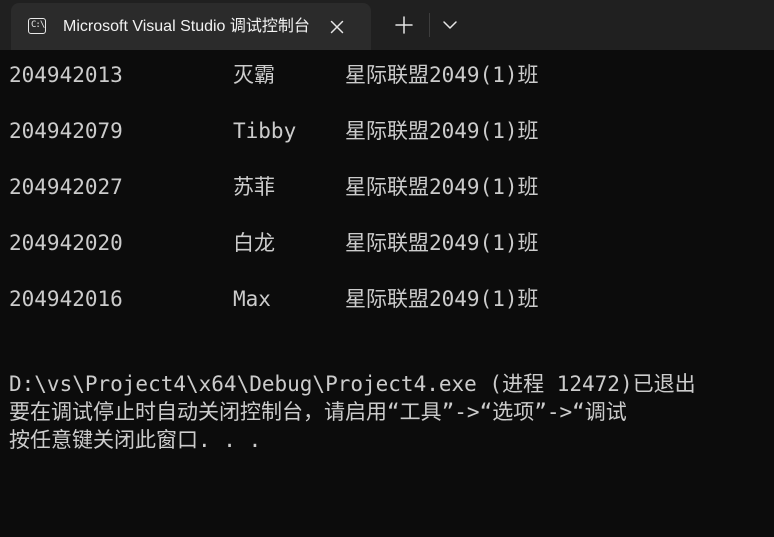  Describe the element at coordinates (66, 187) in the screenshot. I see `student-id: 204942027` at that location.